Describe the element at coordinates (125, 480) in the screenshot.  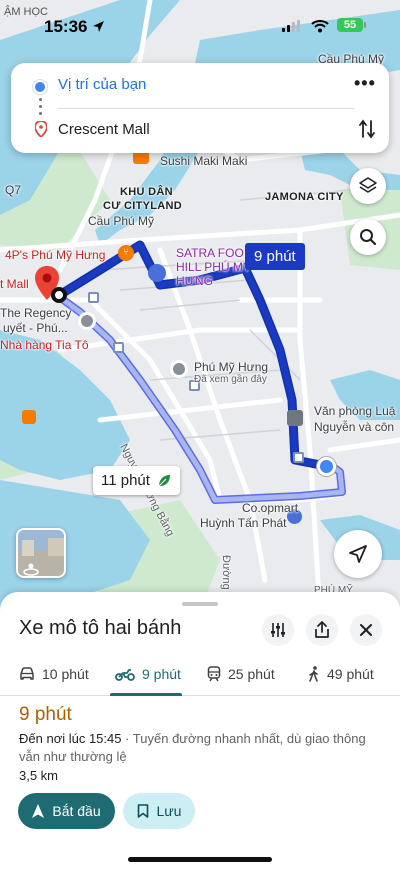
I see `route-time-badge-alt-label: 11 phút` at that location.